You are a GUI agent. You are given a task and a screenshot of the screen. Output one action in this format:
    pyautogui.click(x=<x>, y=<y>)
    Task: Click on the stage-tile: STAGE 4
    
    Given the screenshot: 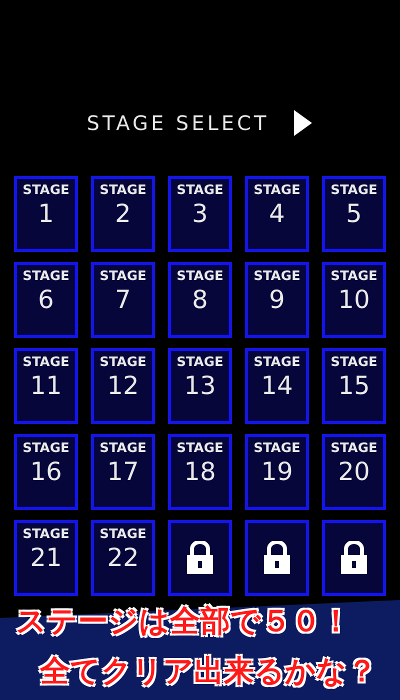 What is the action you would take?
    pyautogui.click(x=277, y=214)
    